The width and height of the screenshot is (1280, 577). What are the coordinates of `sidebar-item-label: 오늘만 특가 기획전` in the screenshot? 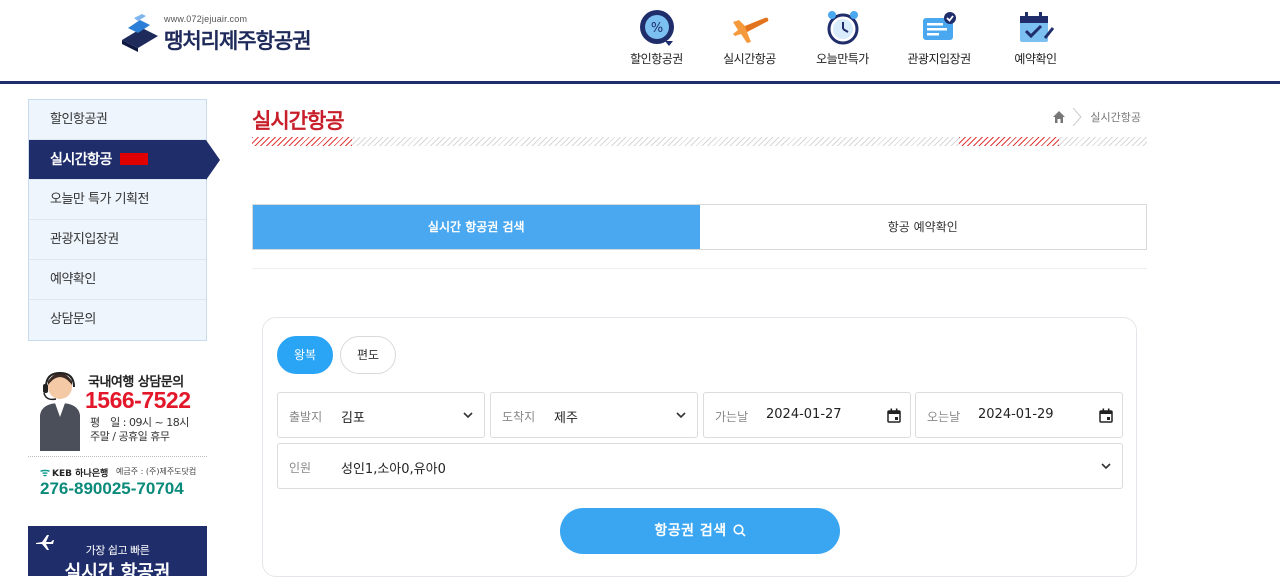 It's located at (99, 199).